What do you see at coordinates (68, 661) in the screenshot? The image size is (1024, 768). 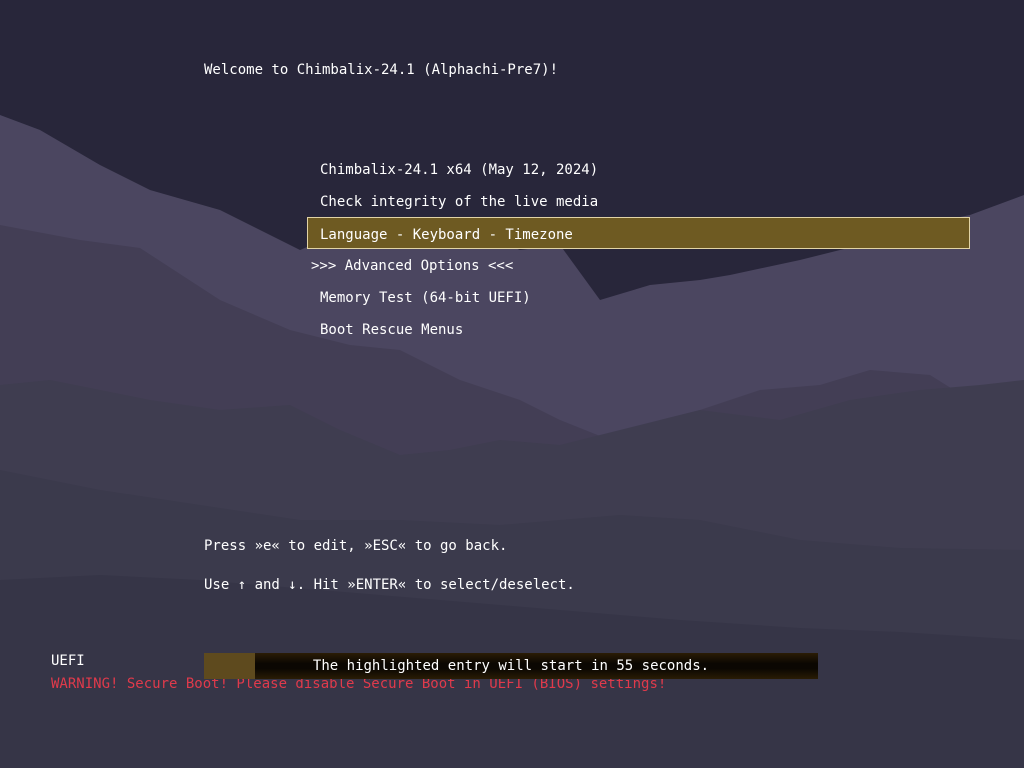 I see `boot-mode-label: UEFI` at bounding box center [68, 661].